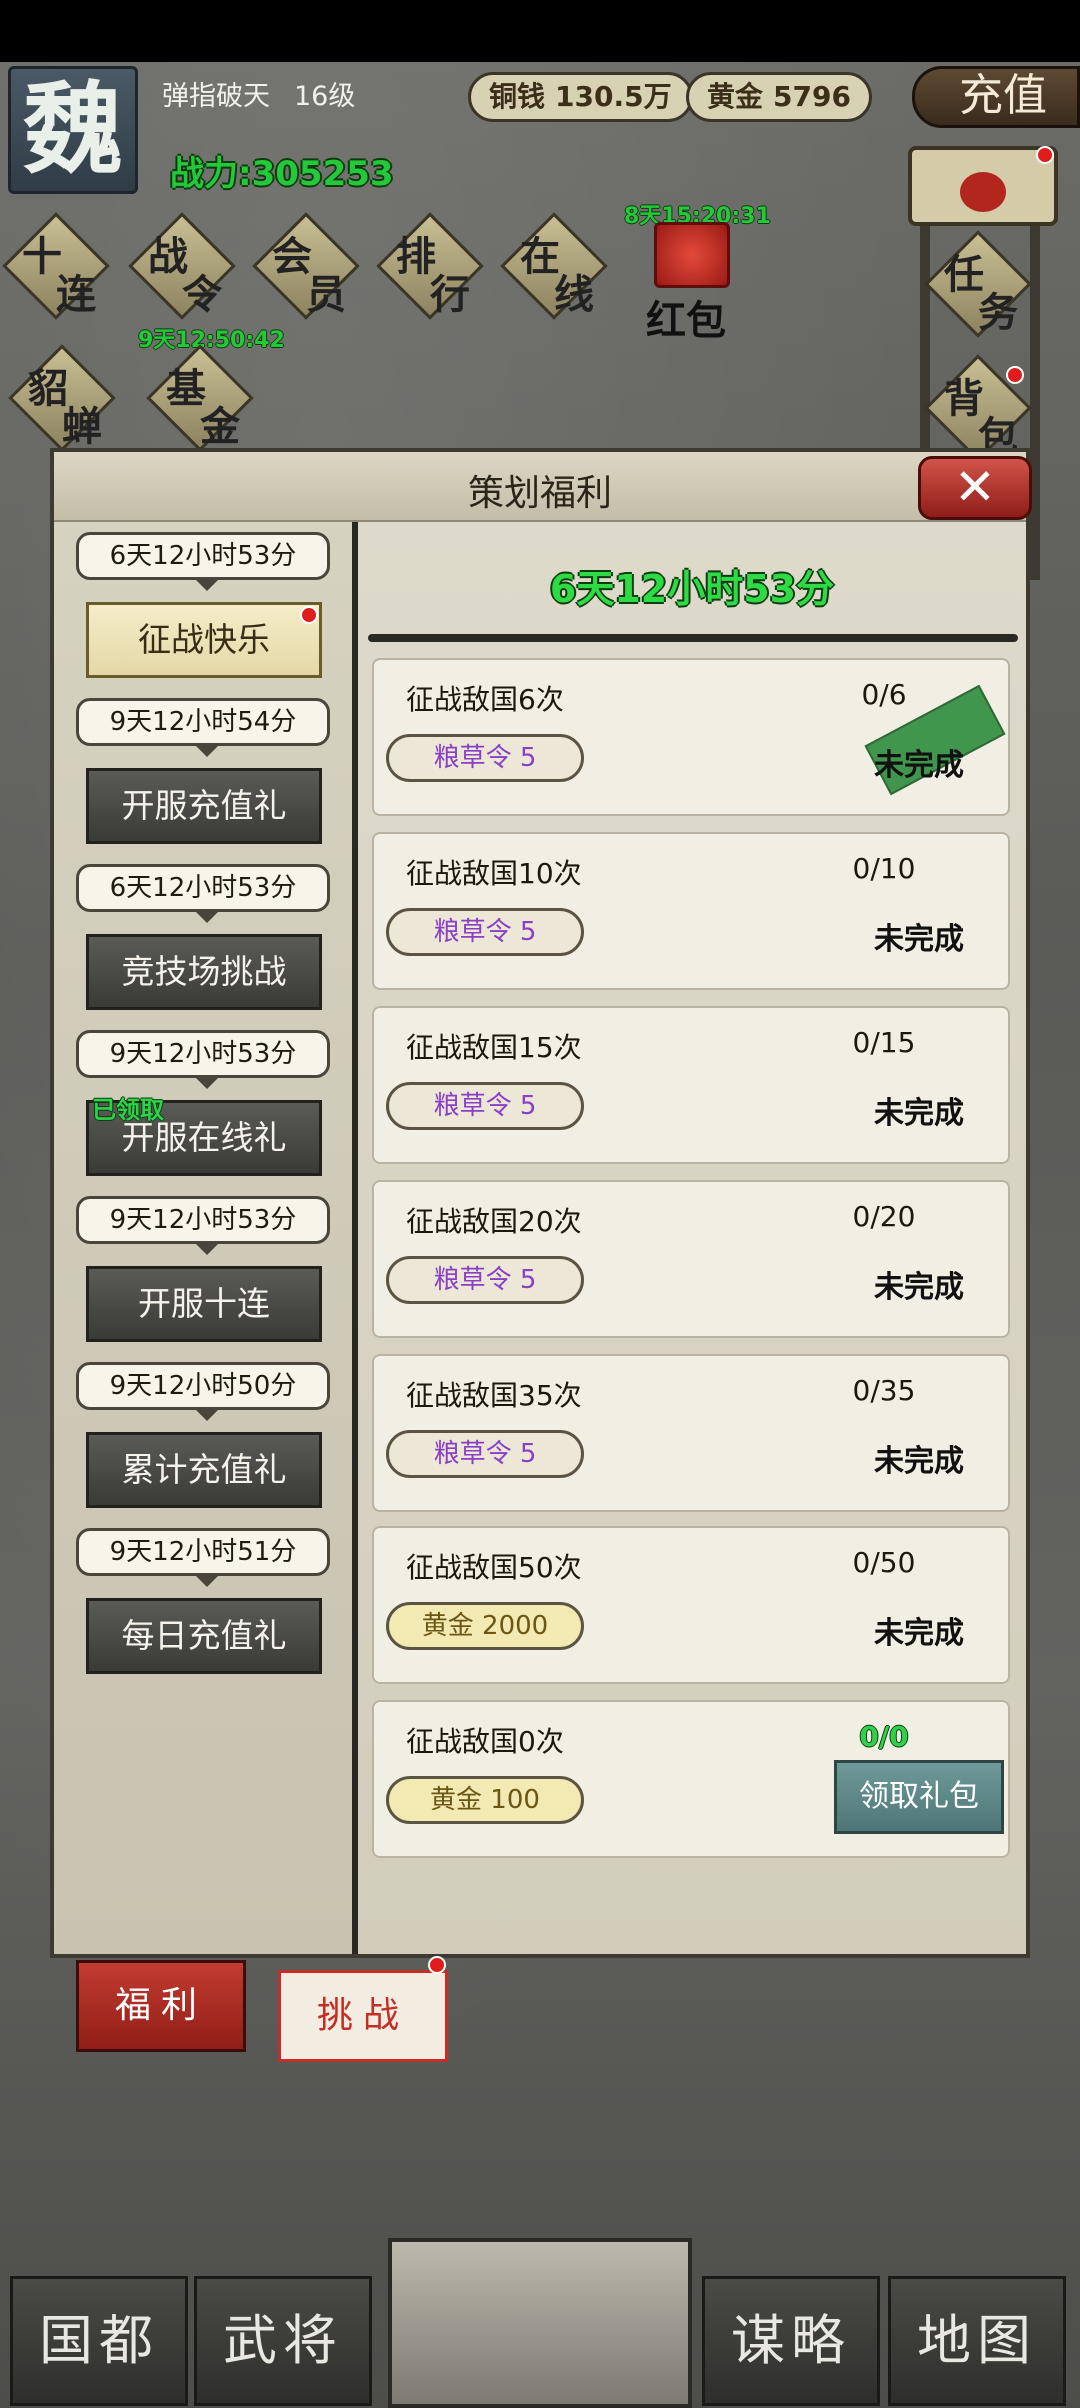  Describe the element at coordinates (812, 96) in the screenshot. I see `gold-value: 5796` at that location.